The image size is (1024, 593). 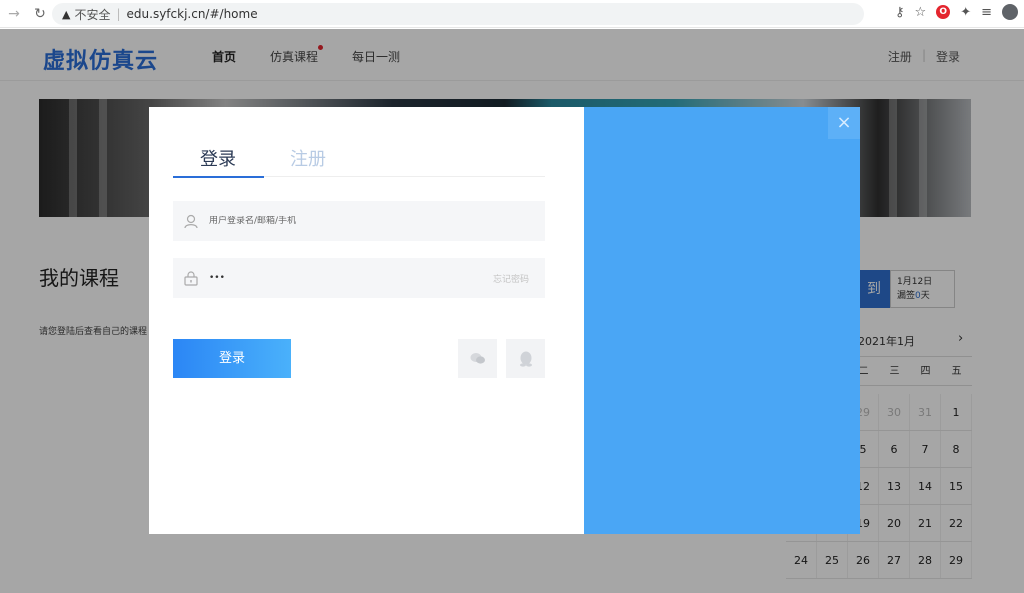 What do you see at coordinates (458, 14) in the screenshot?
I see `address-bar: ▲ 不安全 | edu.syfckj.cn/#/home` at bounding box center [458, 14].